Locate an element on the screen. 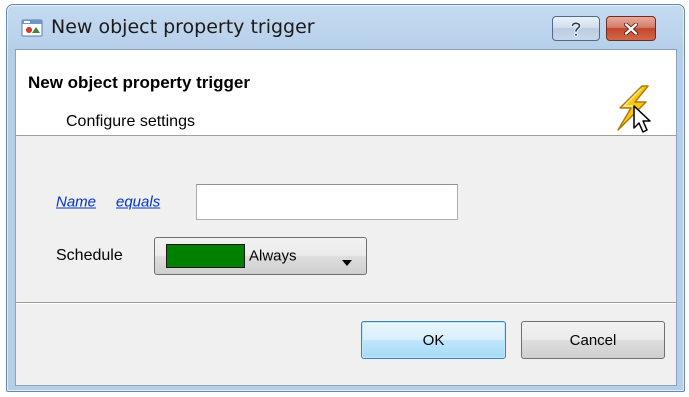 The image size is (689, 397). chevron-down-icon is located at coordinates (347, 259).